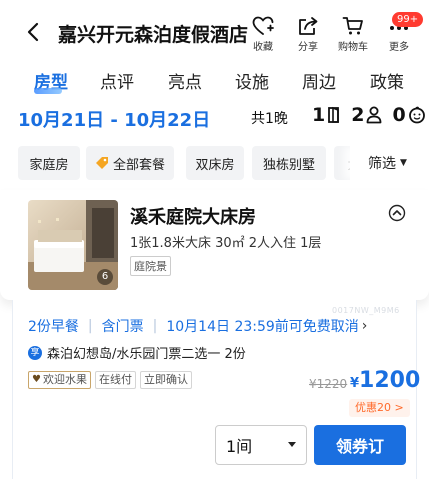 Image resolution: width=429 pixels, height=479 pixels. I want to click on current-price: ¥1200, so click(385, 380).